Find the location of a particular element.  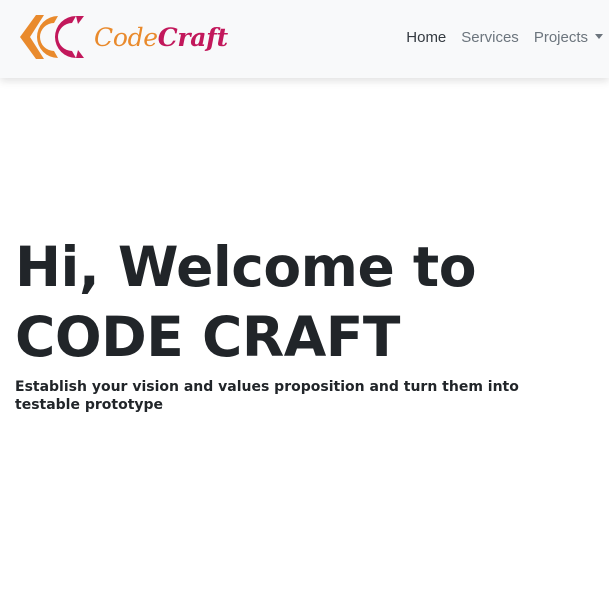

caret-down-icon is located at coordinates (599, 36).